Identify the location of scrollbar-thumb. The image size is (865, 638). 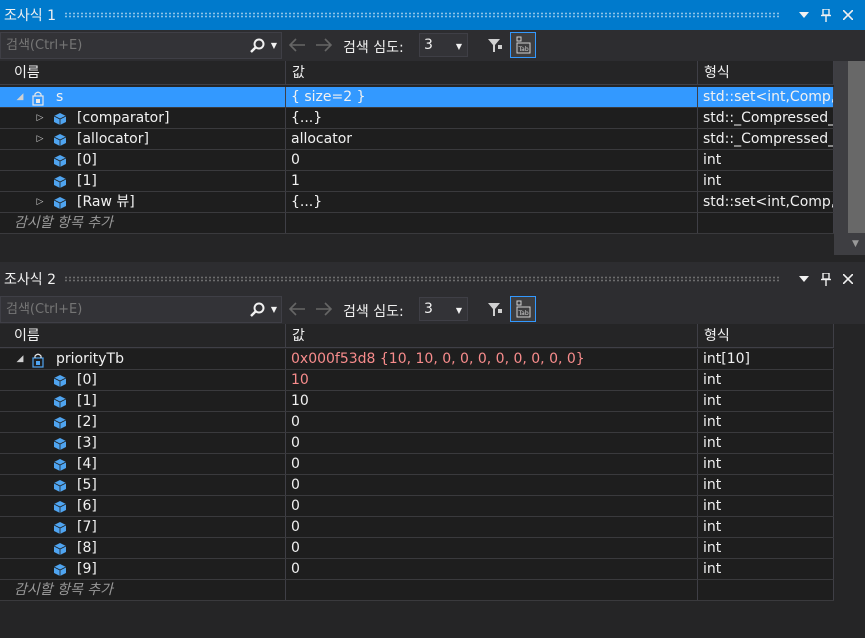
(856, 147).